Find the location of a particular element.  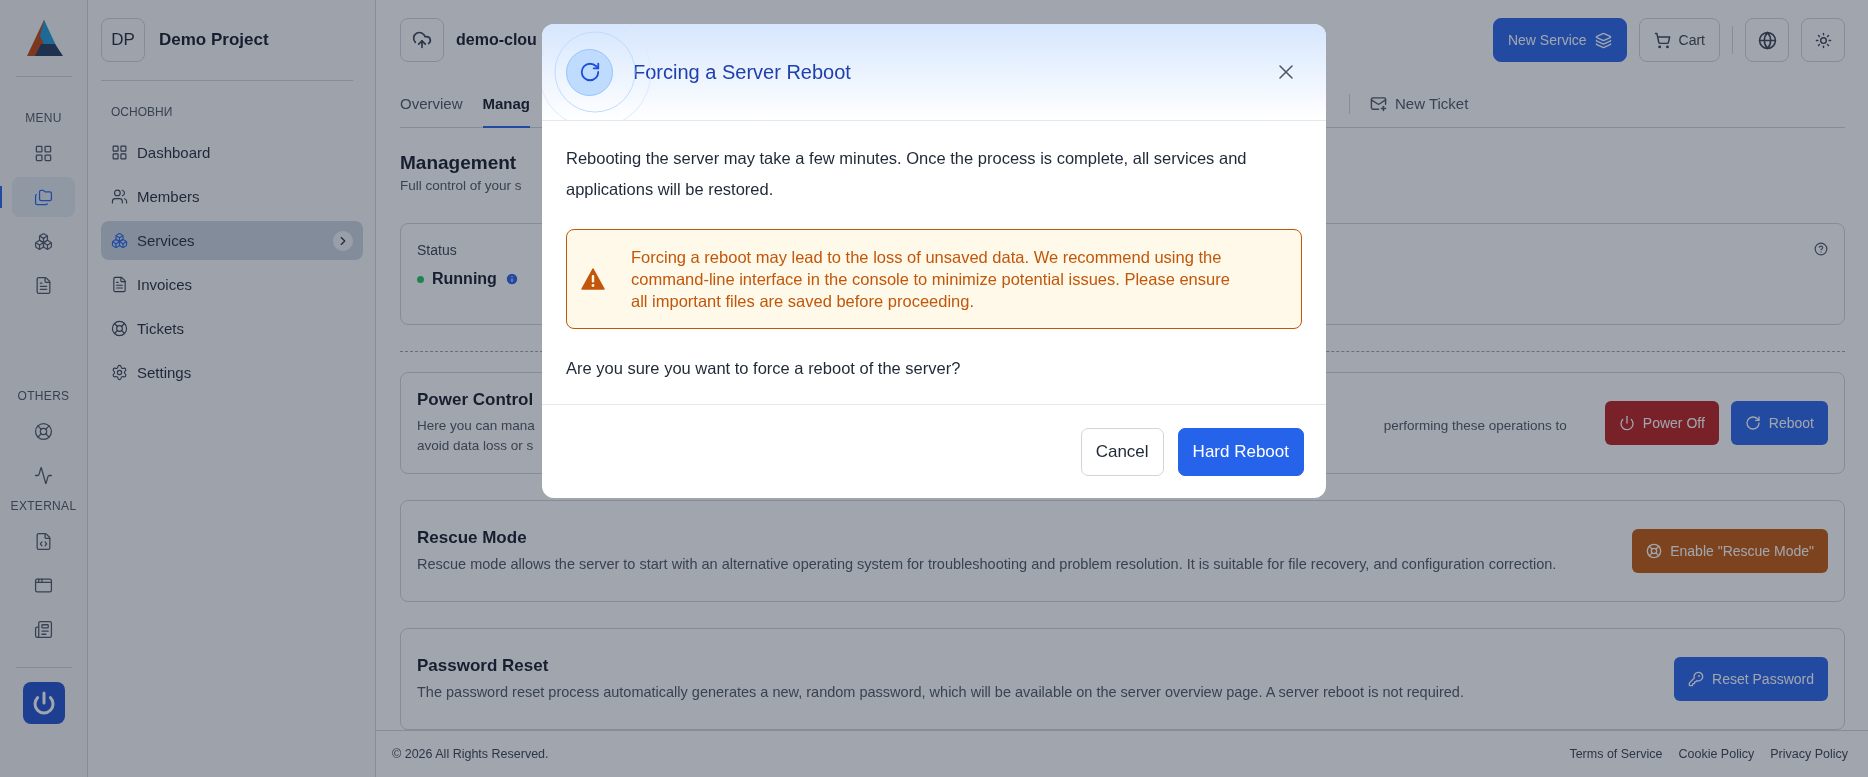

confirm-question: Are you sure you want to force a reboot of the server? is located at coordinates (764, 368).